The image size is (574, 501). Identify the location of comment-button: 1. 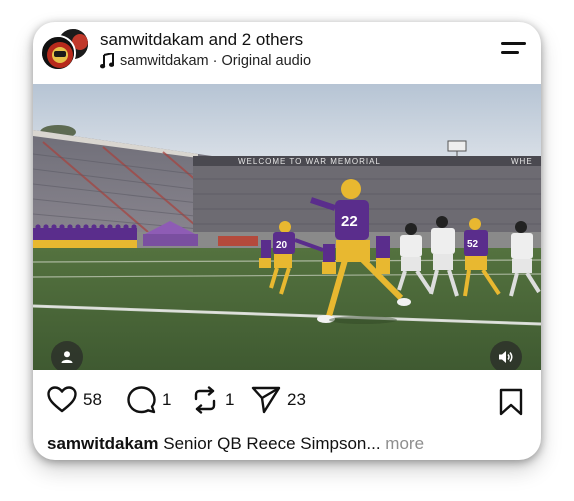
(149, 400).